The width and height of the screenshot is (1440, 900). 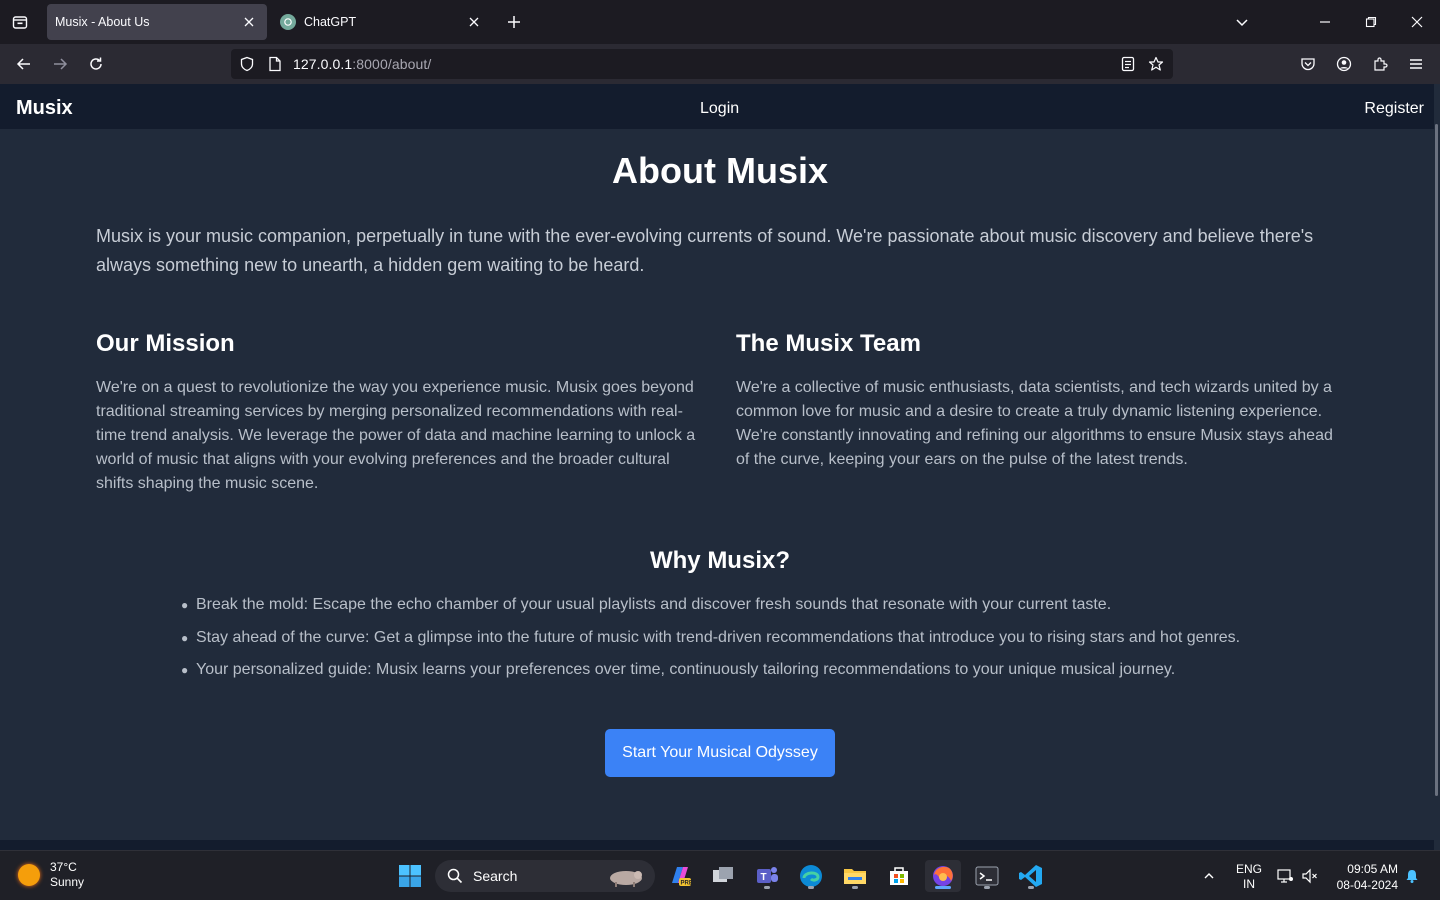 I want to click on system-clock: 09:05 AM 08-04-2024, so click(x=1365, y=877).